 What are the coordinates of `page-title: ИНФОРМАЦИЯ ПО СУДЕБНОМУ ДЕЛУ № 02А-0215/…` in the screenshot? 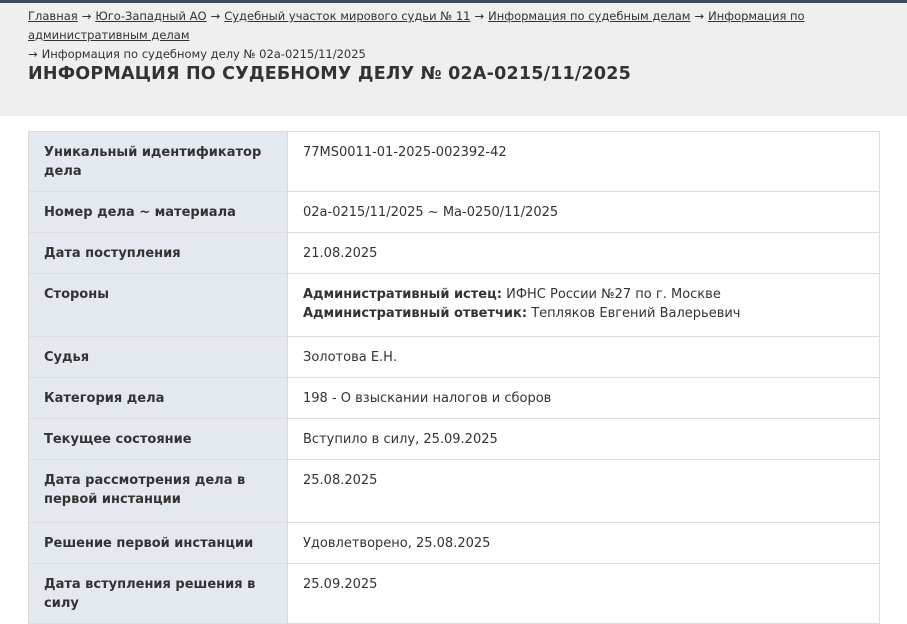 It's located at (330, 74).